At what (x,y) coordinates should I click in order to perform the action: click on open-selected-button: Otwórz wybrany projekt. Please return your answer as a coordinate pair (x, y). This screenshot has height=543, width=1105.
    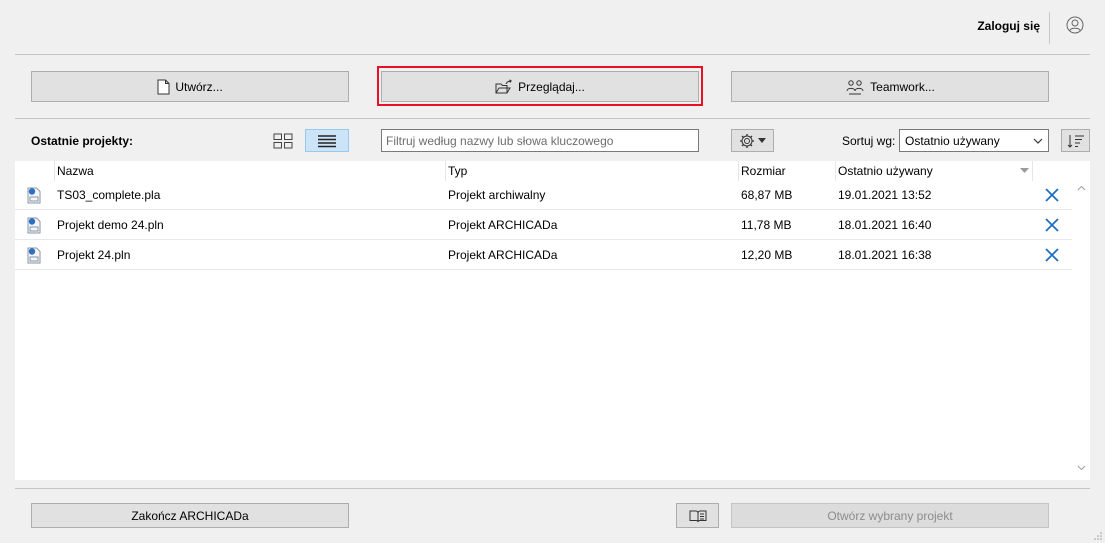
    Looking at the image, I should click on (890, 515).